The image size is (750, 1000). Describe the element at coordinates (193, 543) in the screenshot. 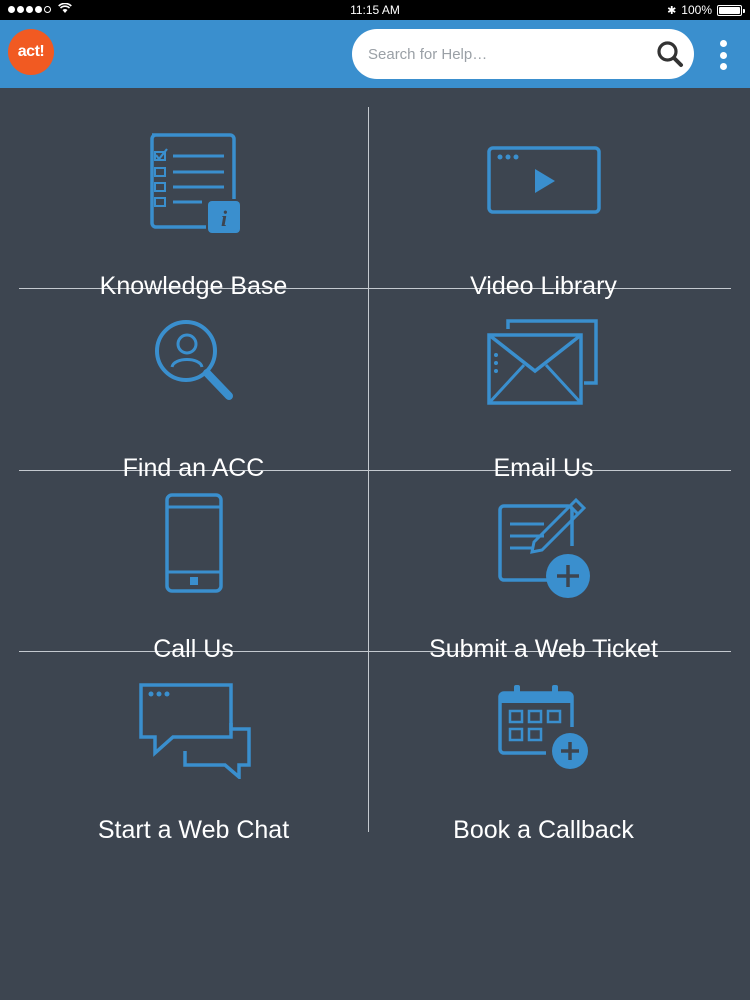

I see `phone-icon` at that location.